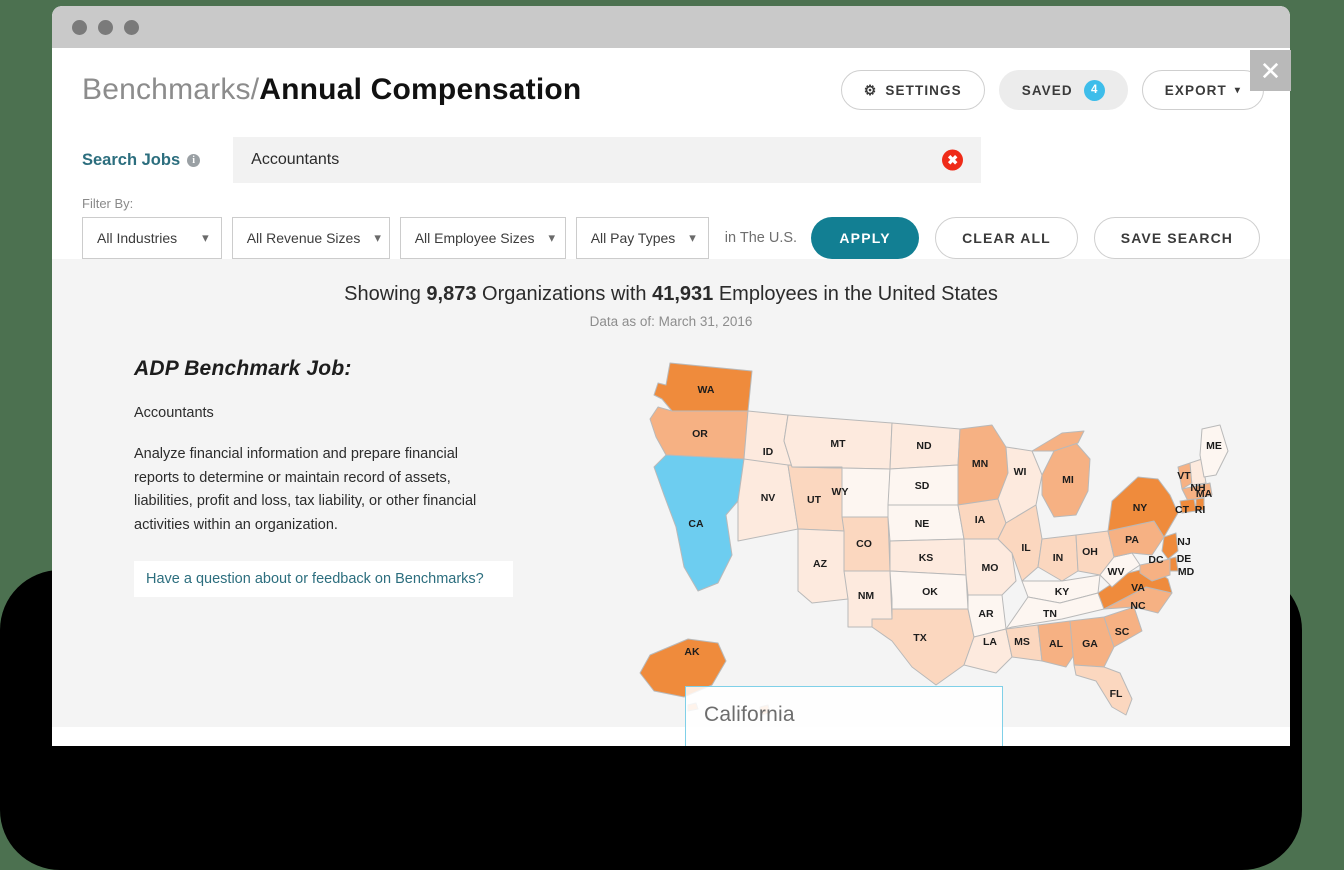  I want to click on state-fl, so click(1103, 690).